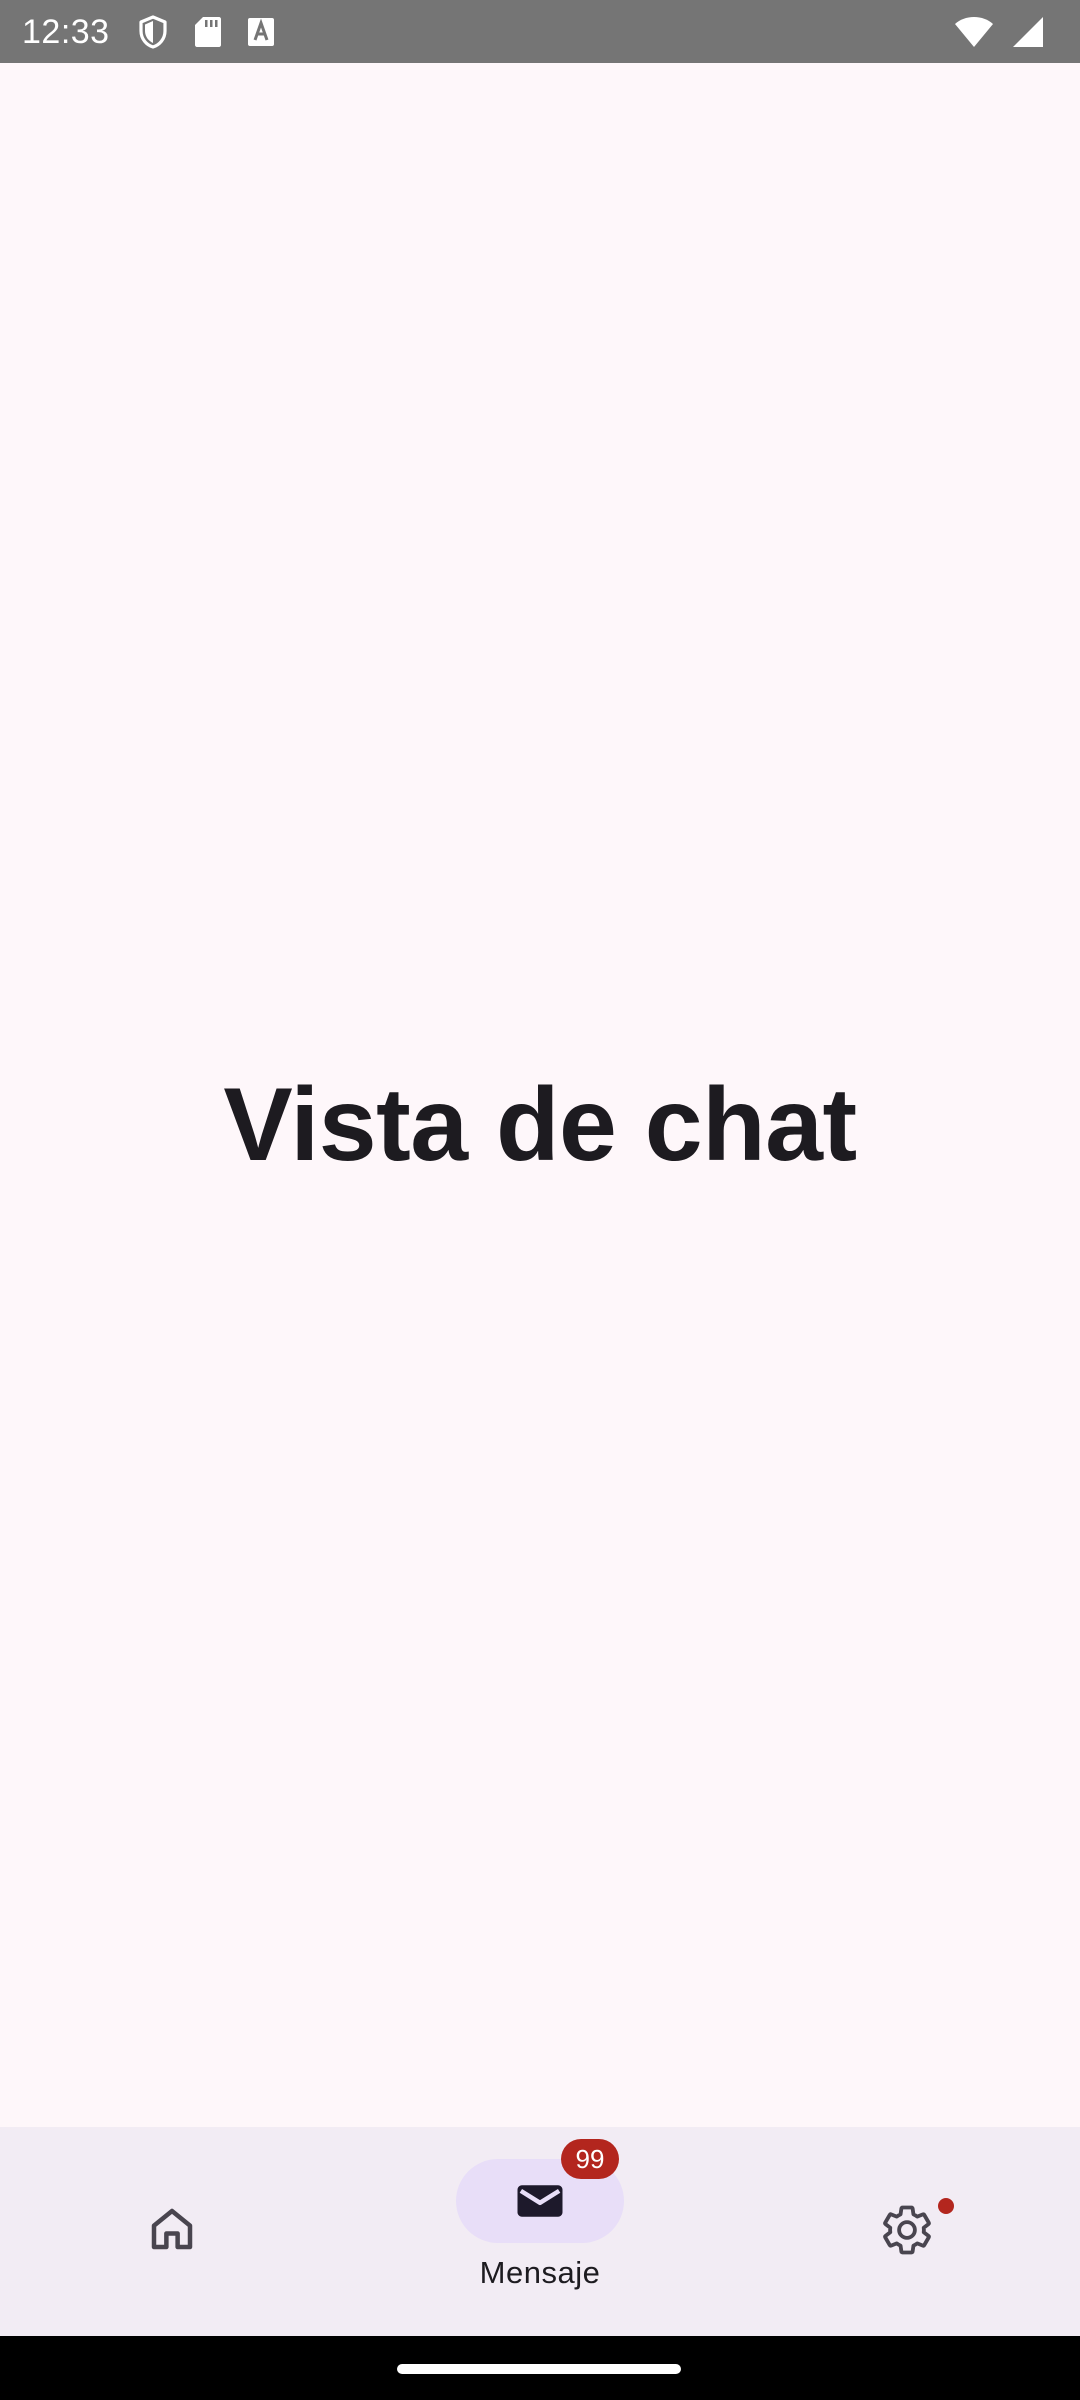 The width and height of the screenshot is (1080, 2400). I want to click on nav-item-messages: 99 Mensaje, so click(540, 2231).